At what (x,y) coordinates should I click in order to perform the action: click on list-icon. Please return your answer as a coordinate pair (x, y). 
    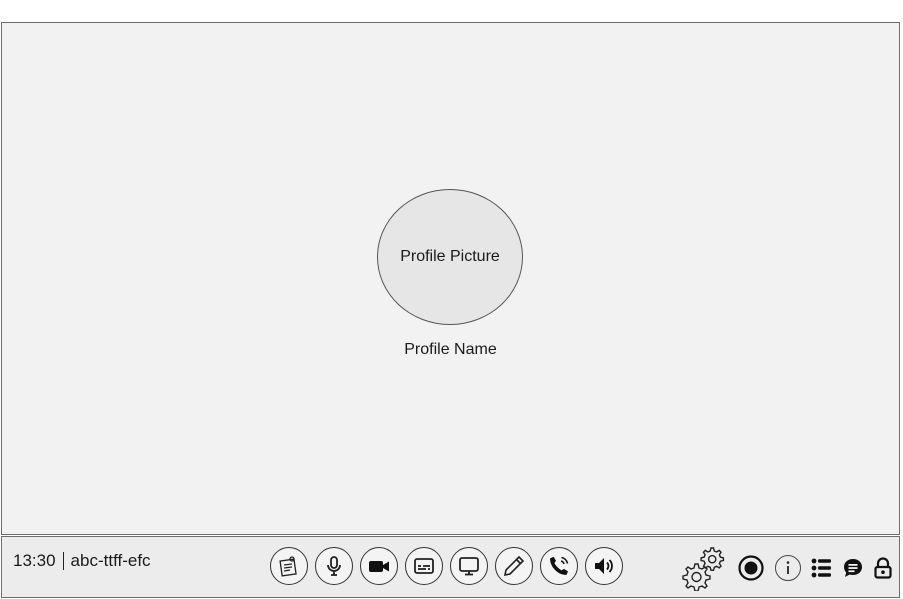
    Looking at the image, I should click on (821, 568).